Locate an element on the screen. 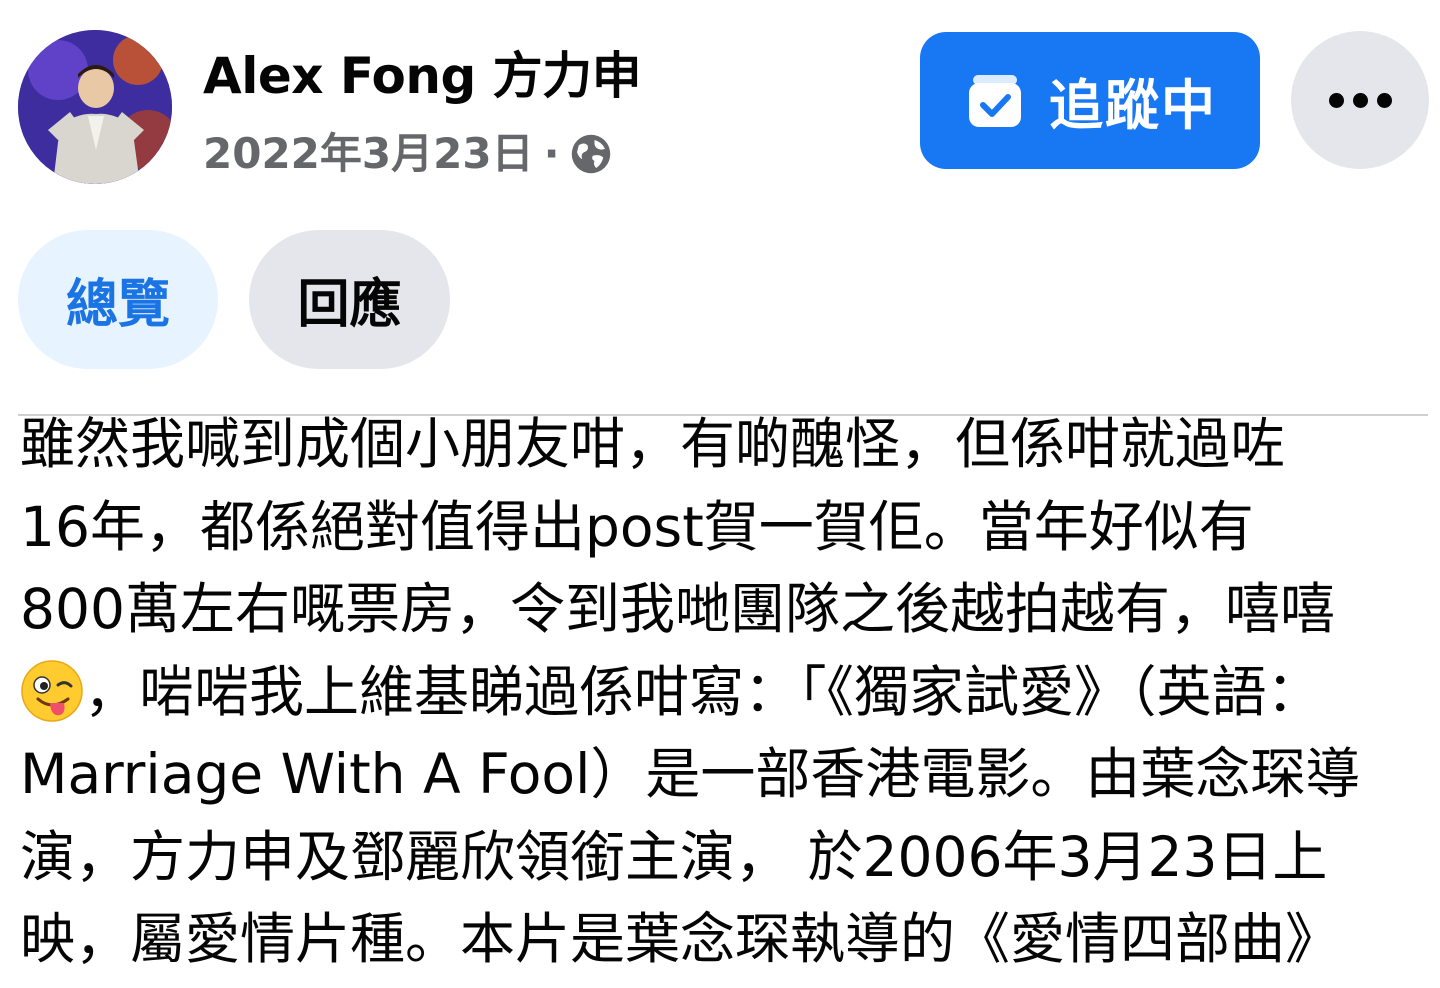  post-text-line: 800萬左右嘅票房，令到我哋團隊之後越拍越有，嘻嘻 is located at coordinates (677, 609).